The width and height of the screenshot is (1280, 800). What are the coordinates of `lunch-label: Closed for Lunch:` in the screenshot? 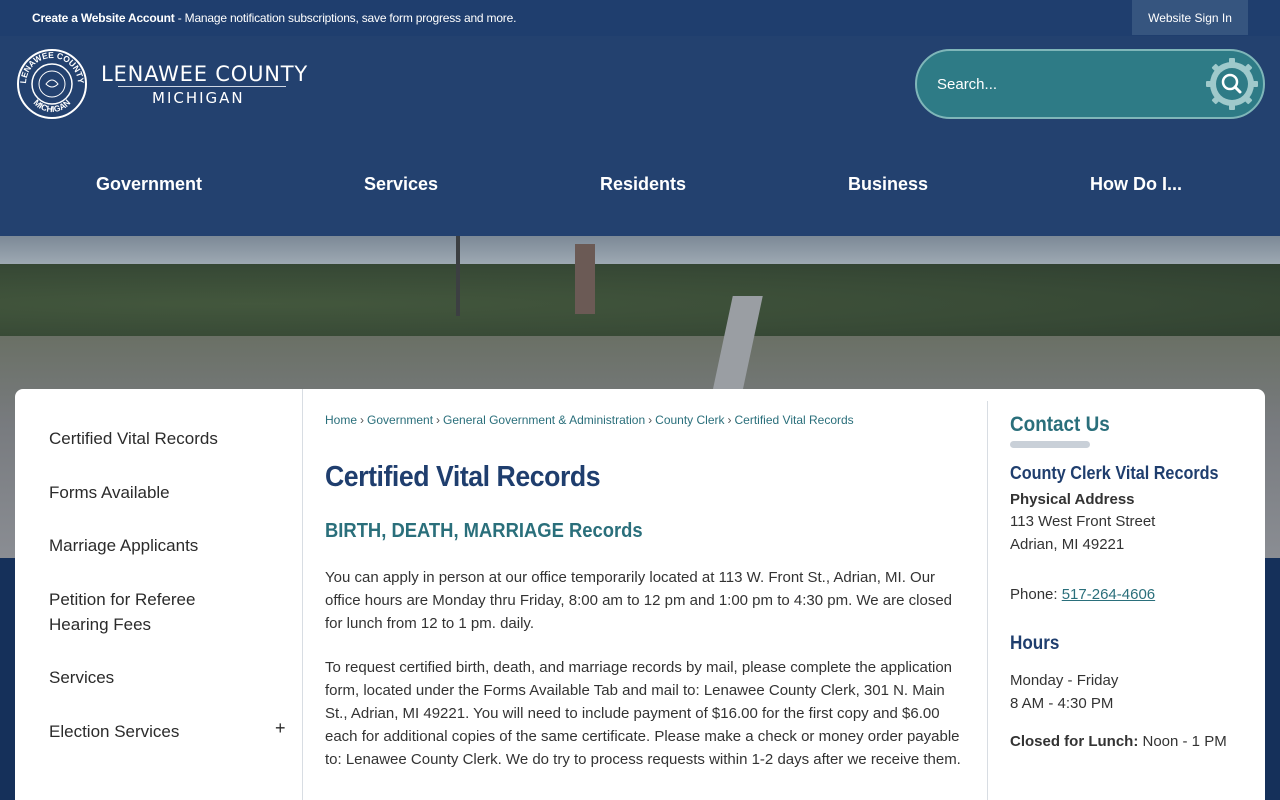 It's located at (1074, 741).